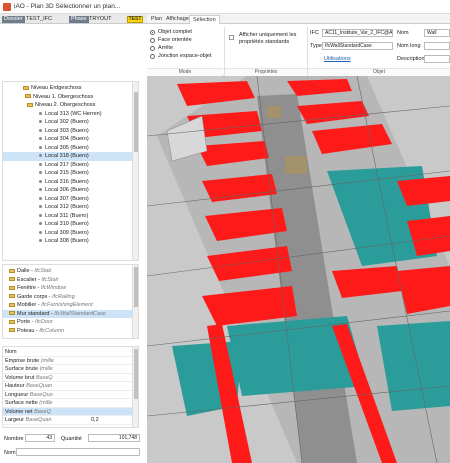  I want to click on project-bar: Dossier TEST_IFC Phase TRYOUT, so click(73, 19).